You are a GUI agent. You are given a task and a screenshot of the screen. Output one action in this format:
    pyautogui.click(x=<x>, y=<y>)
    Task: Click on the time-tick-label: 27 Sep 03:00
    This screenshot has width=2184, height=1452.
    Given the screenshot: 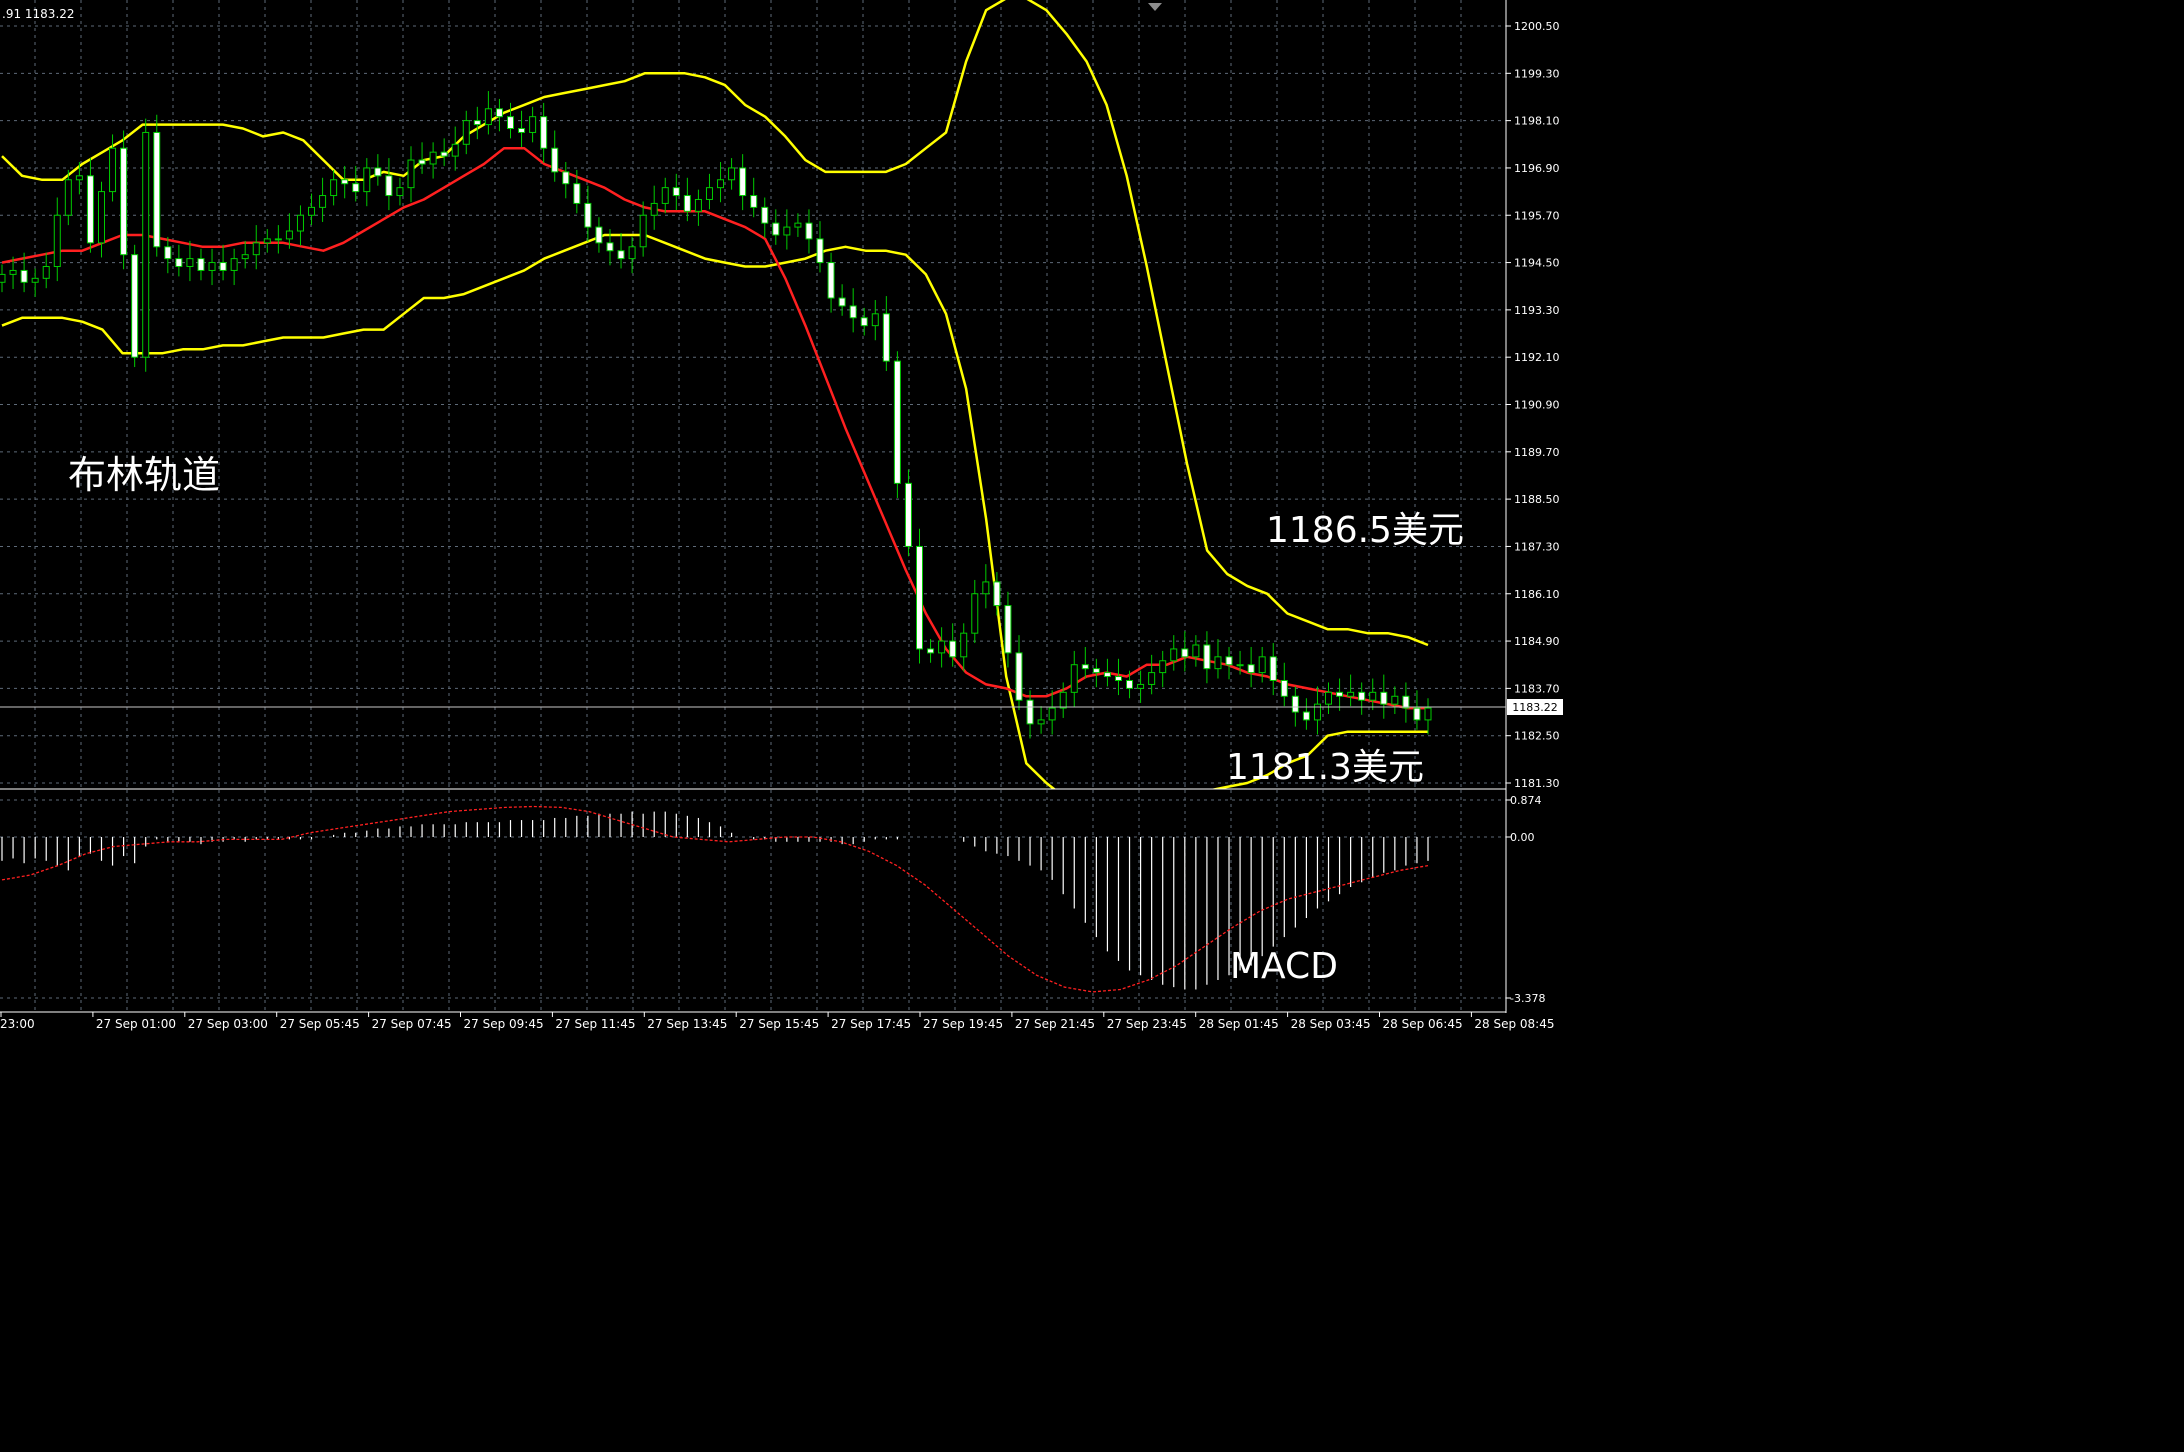 What is the action you would take?
    pyautogui.click(x=228, y=1024)
    